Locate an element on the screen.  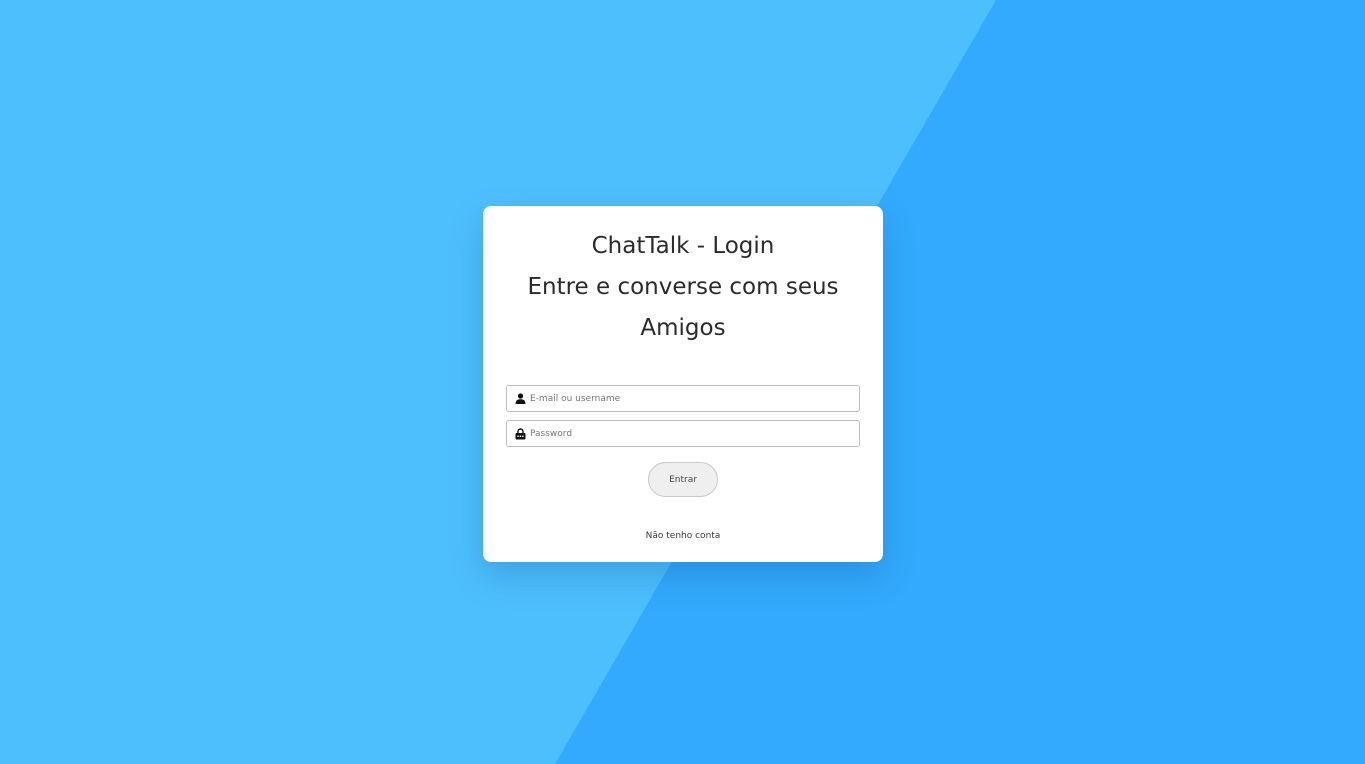
email-input is located at coordinates (694, 398).